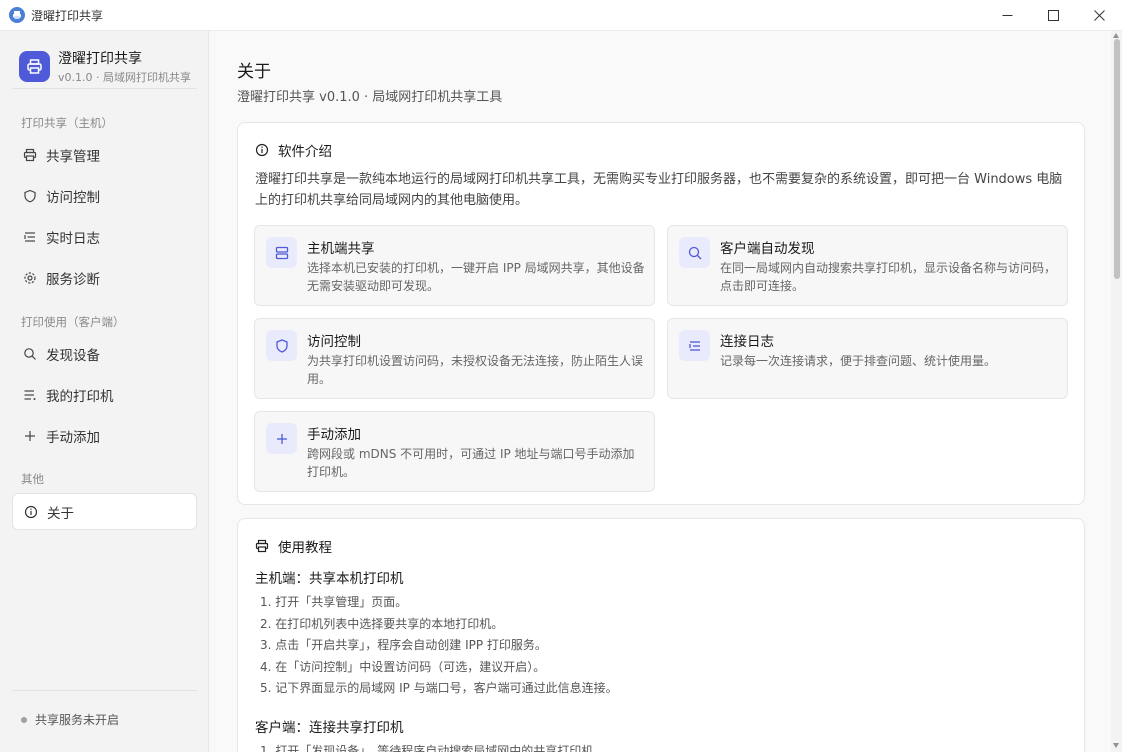 The image size is (1122, 752). I want to click on sidebar-item-about: 关于, so click(104, 511).